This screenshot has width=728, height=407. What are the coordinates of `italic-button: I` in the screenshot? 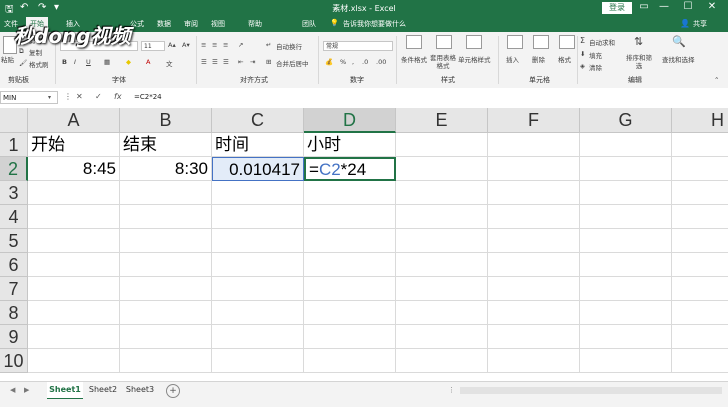 It's located at (75, 62).